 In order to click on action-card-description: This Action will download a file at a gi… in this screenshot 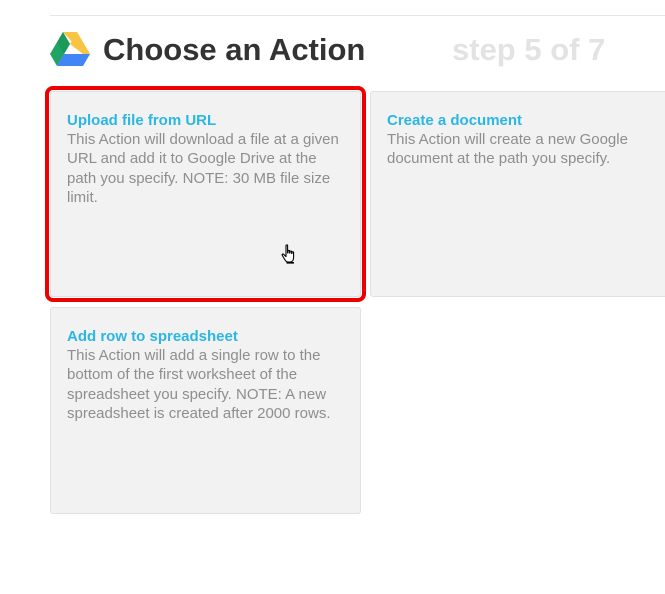, I will do `click(203, 168)`.